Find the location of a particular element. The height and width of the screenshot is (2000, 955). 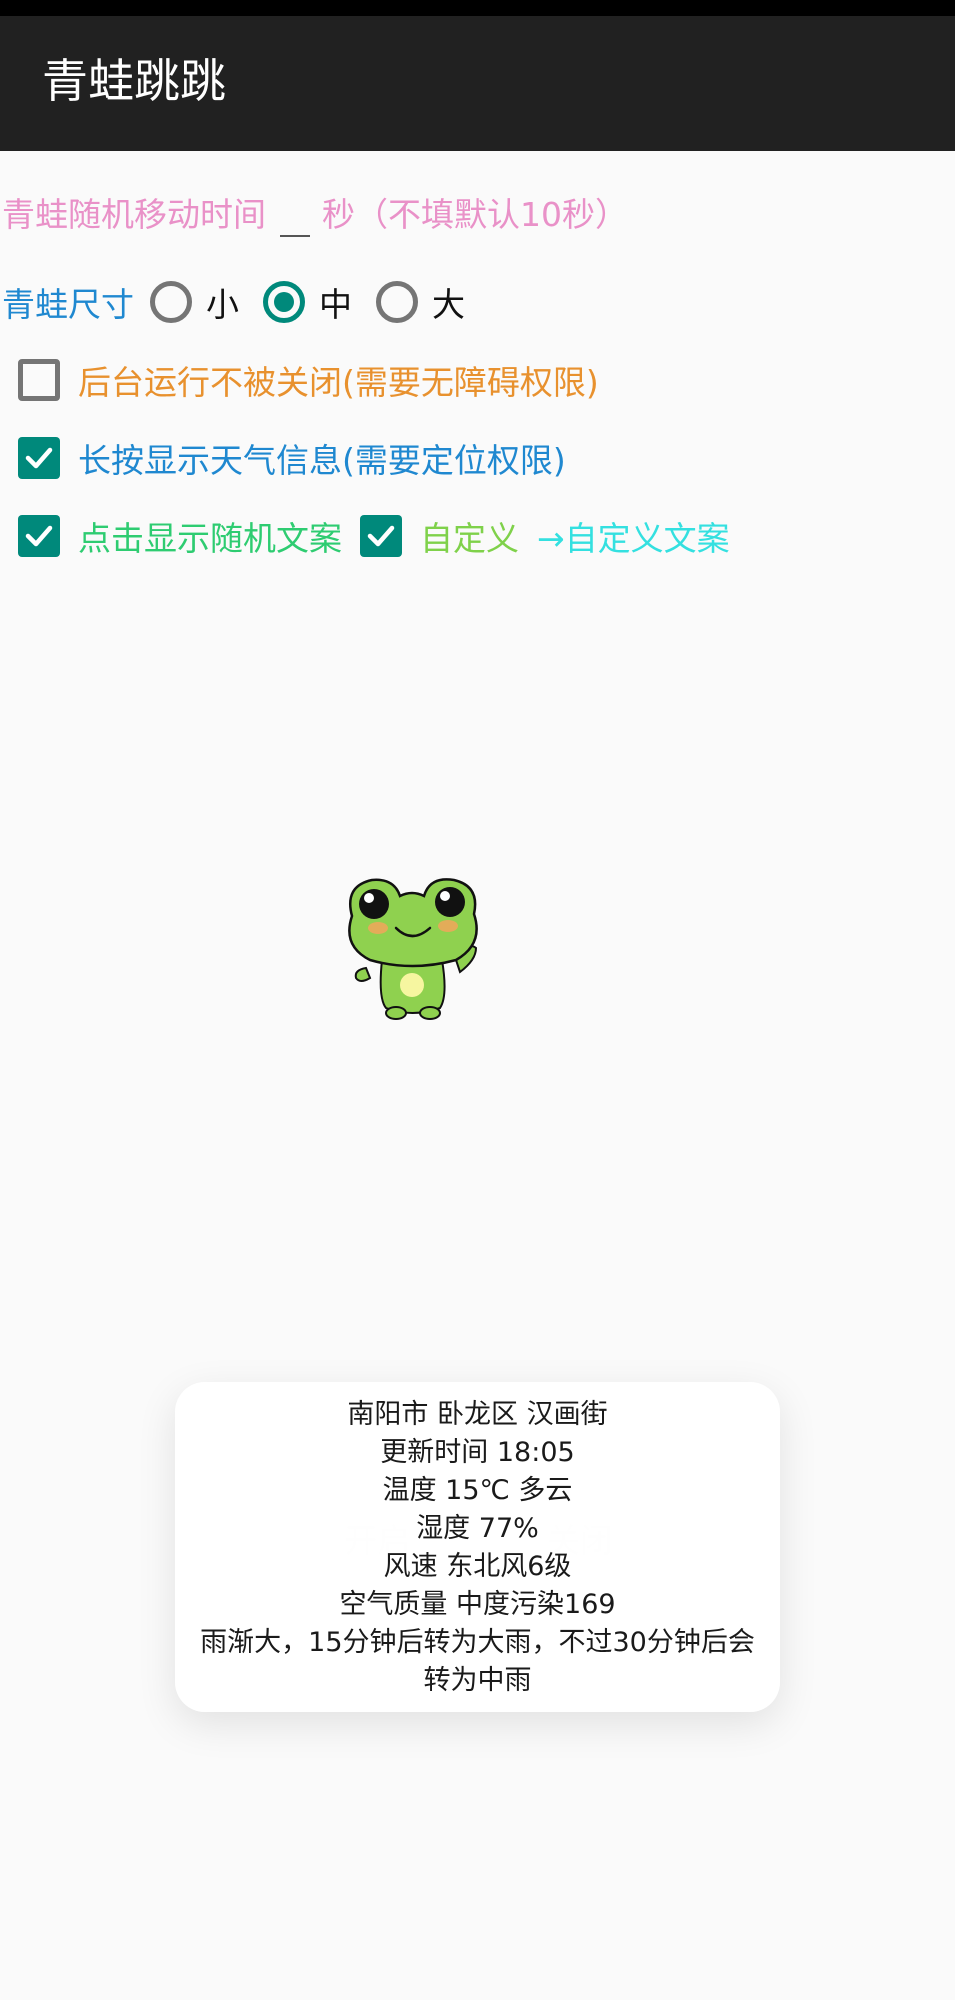

size-medium-radio is located at coordinates (284, 302).